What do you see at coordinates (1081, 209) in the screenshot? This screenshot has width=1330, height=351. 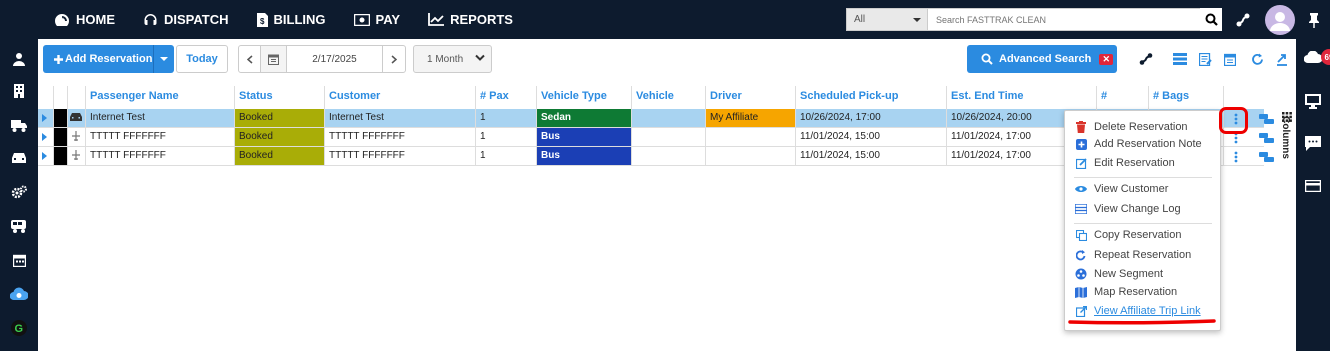 I see `list-icon` at bounding box center [1081, 209].